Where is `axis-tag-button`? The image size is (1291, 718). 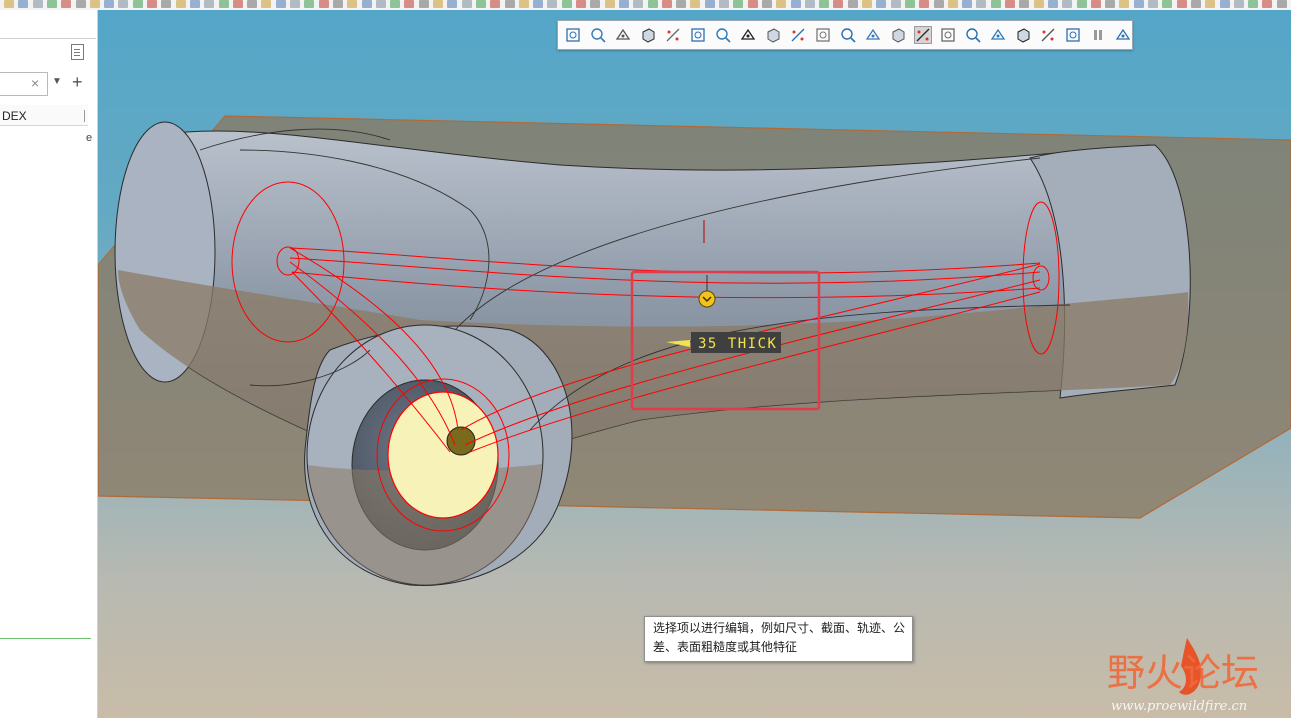 axis-tag-button is located at coordinates (948, 35).